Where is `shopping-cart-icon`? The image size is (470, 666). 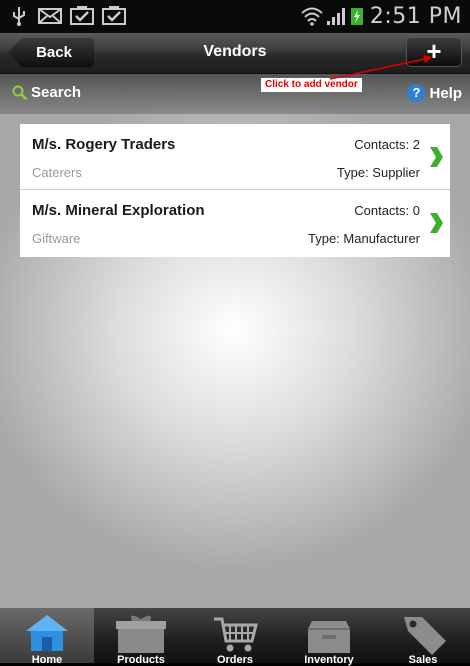 shopping-cart-icon is located at coordinates (236, 634).